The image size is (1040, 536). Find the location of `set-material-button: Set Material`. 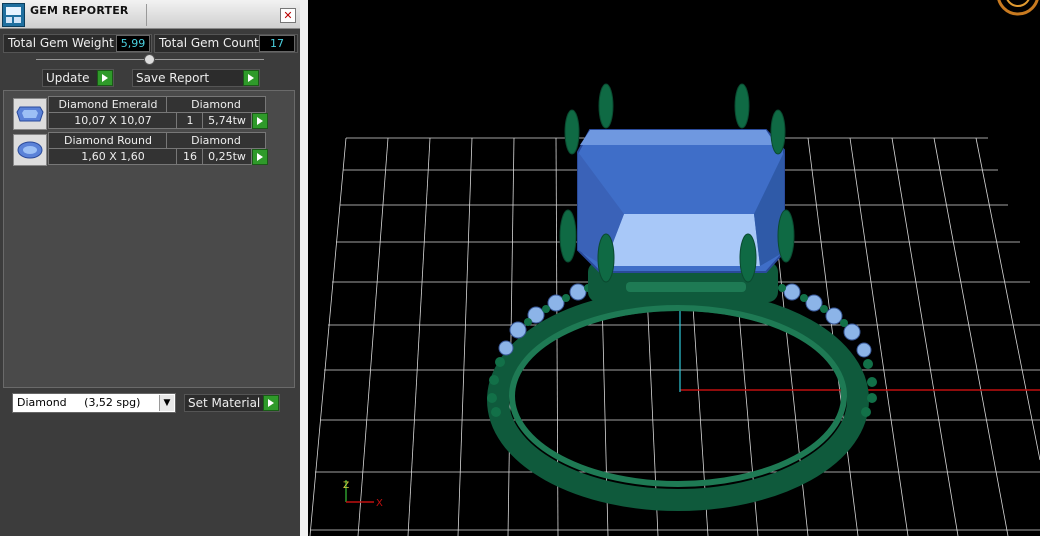

set-material-button: Set Material is located at coordinates (232, 403).